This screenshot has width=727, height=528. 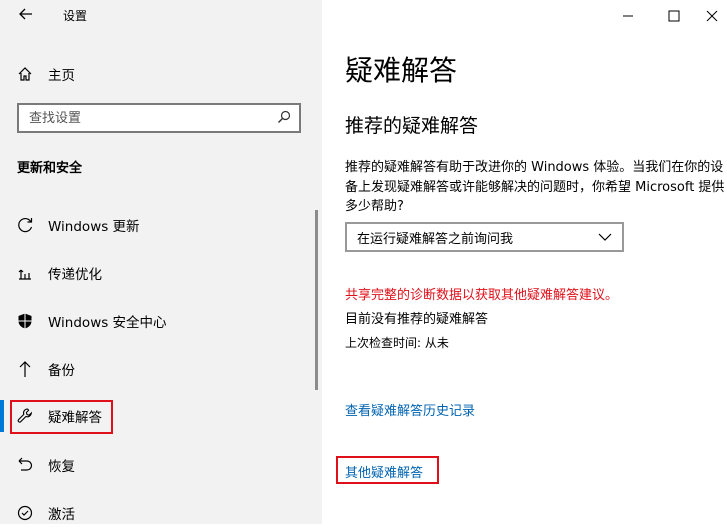 What do you see at coordinates (50, 168) in the screenshot?
I see `section-title: 更新和安全` at bounding box center [50, 168].